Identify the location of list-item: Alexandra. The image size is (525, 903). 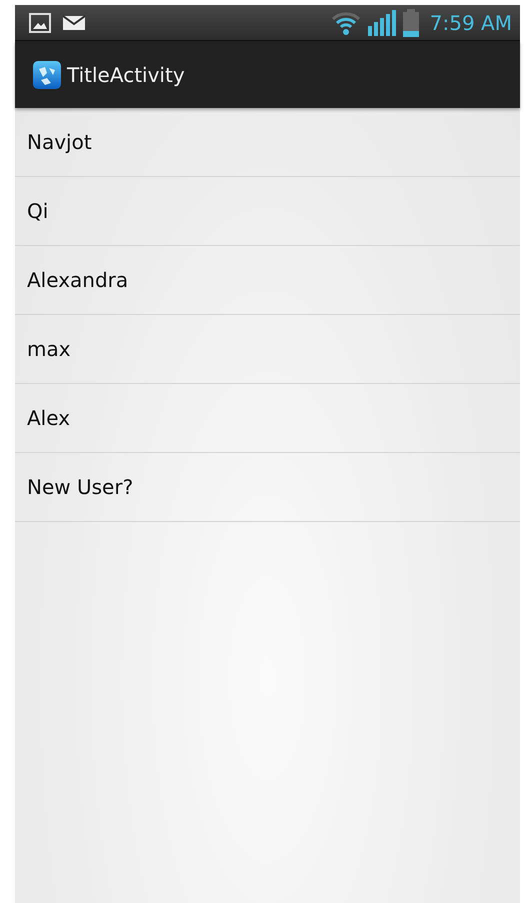
(267, 280).